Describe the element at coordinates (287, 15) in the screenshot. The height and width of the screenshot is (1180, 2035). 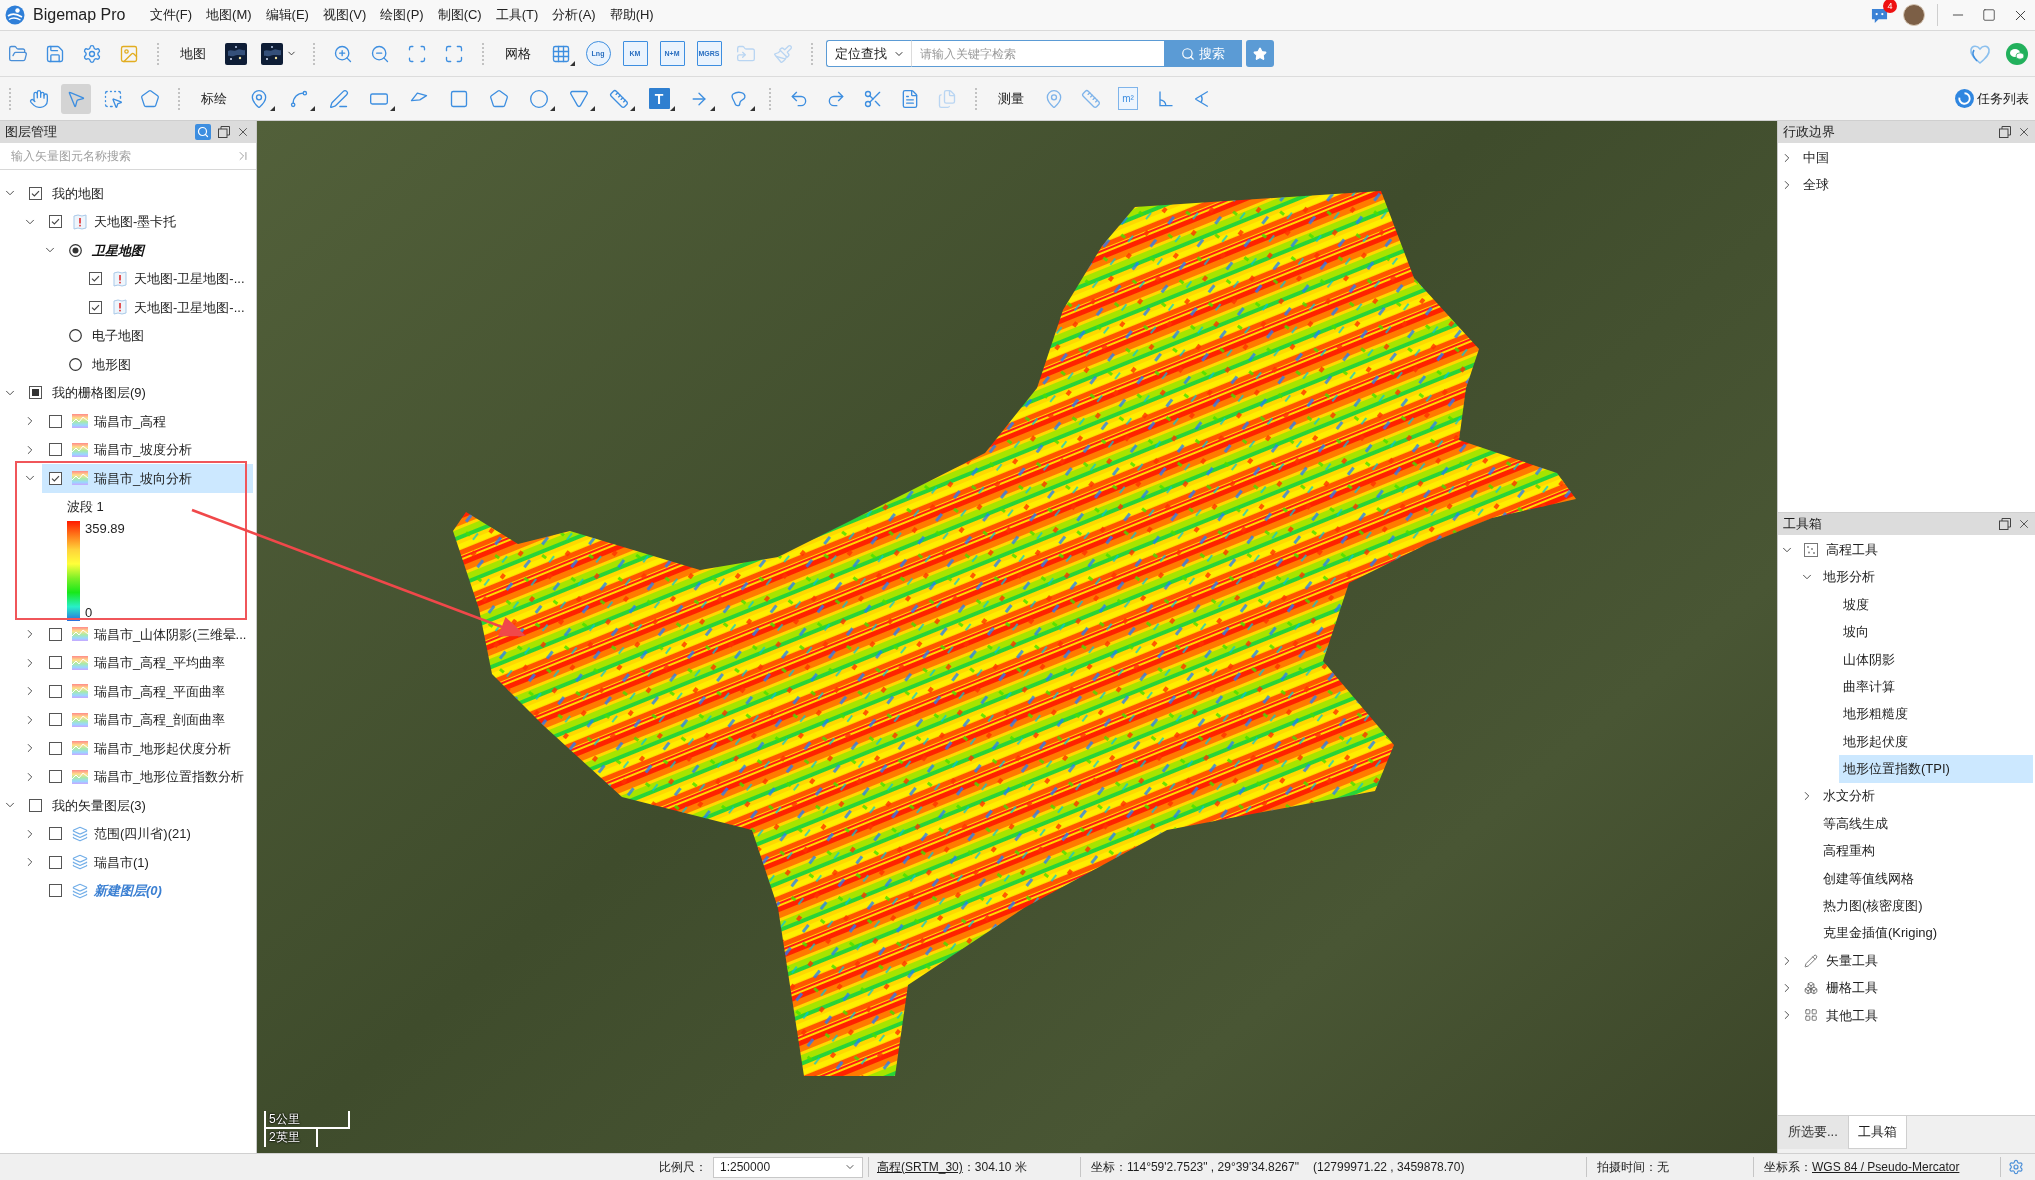
I see `menu-item: 编辑(E)` at that location.